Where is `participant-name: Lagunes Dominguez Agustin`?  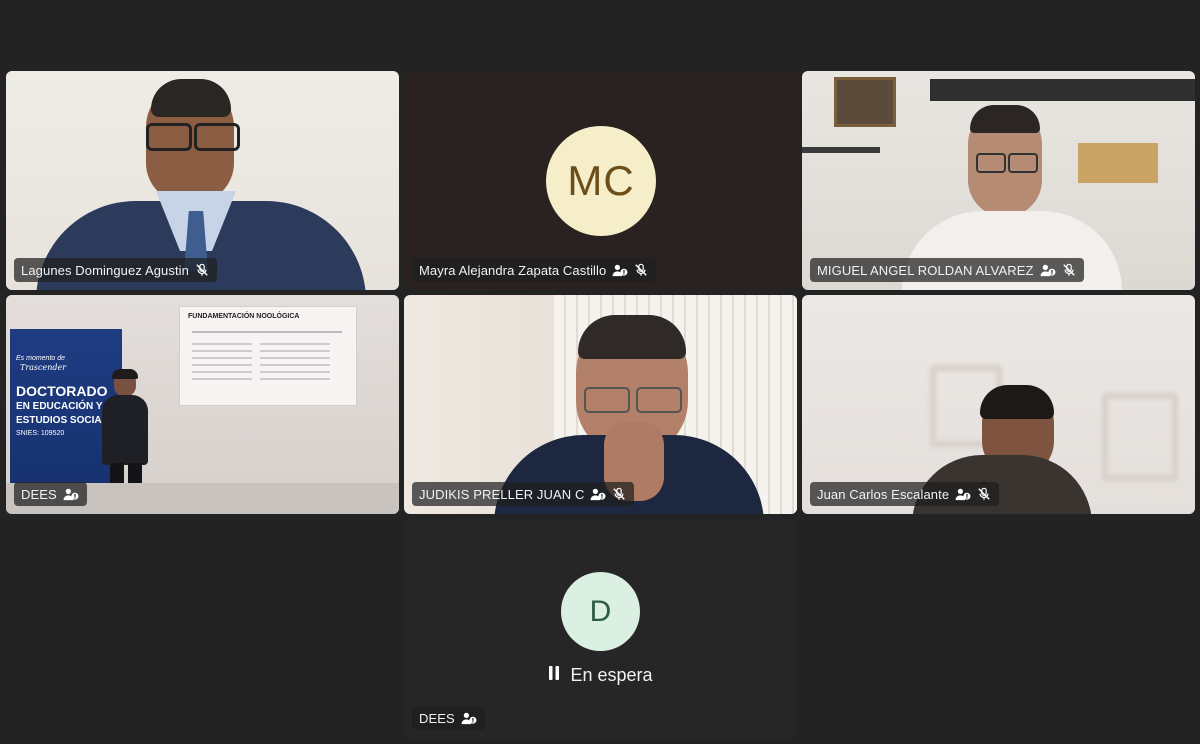 participant-name: Lagunes Dominguez Agustin is located at coordinates (105, 270).